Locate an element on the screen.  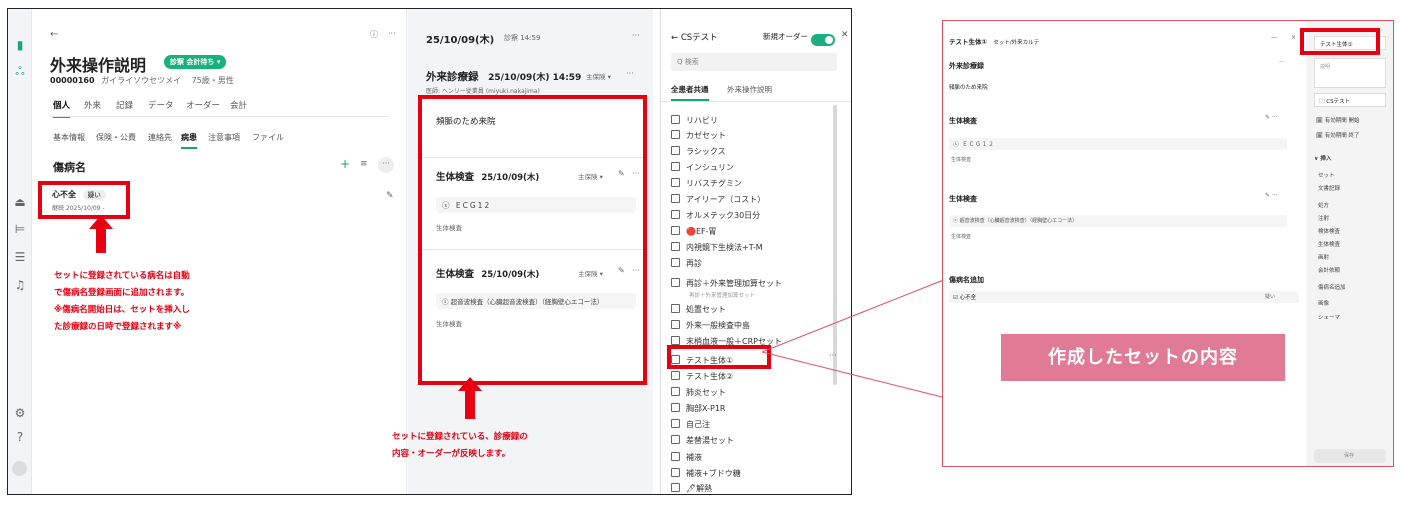
preview-exam1-edit: ✎ ··· is located at coordinates (1271, 117).